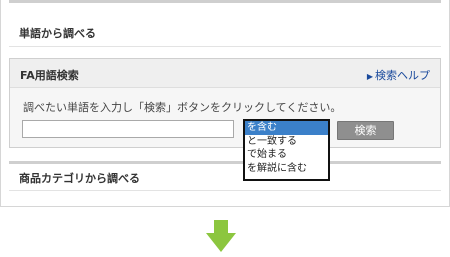 This screenshot has width=450, height=257. I want to click on dropdown-option-starts-with: で始まる, so click(286, 155).